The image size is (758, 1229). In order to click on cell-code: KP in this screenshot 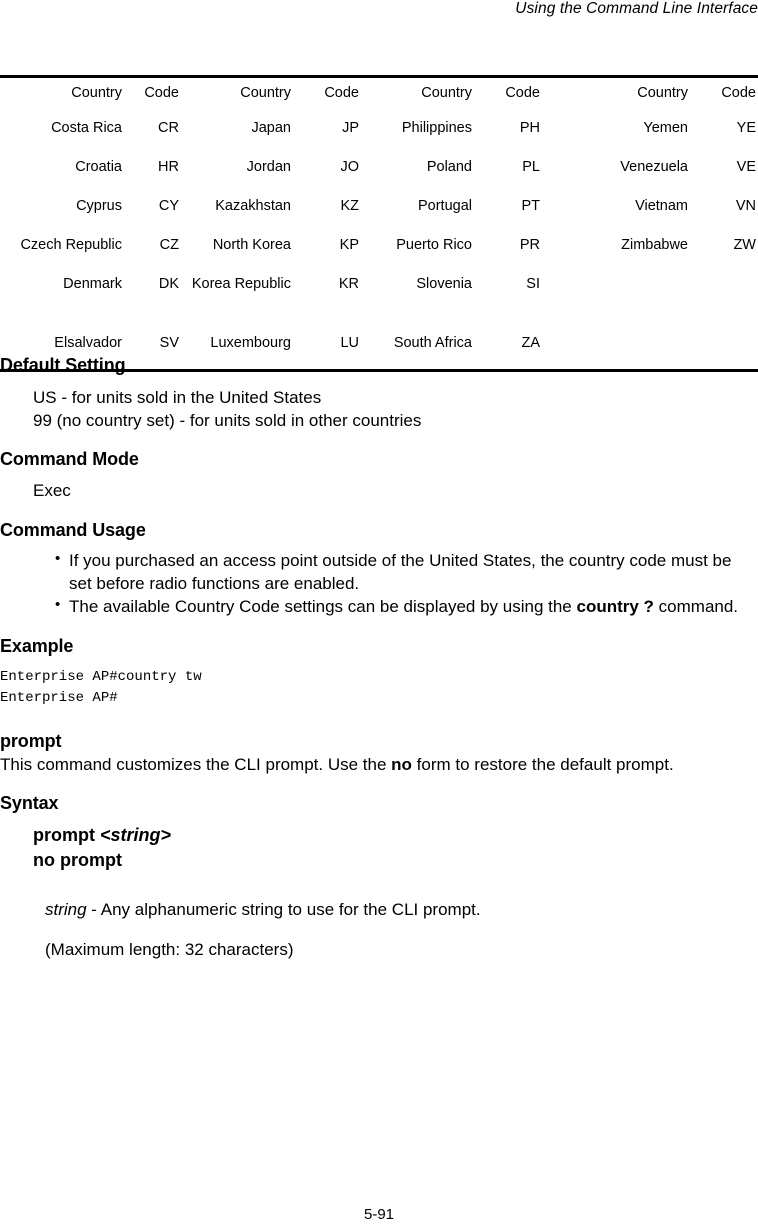, I will do `click(349, 245)`.